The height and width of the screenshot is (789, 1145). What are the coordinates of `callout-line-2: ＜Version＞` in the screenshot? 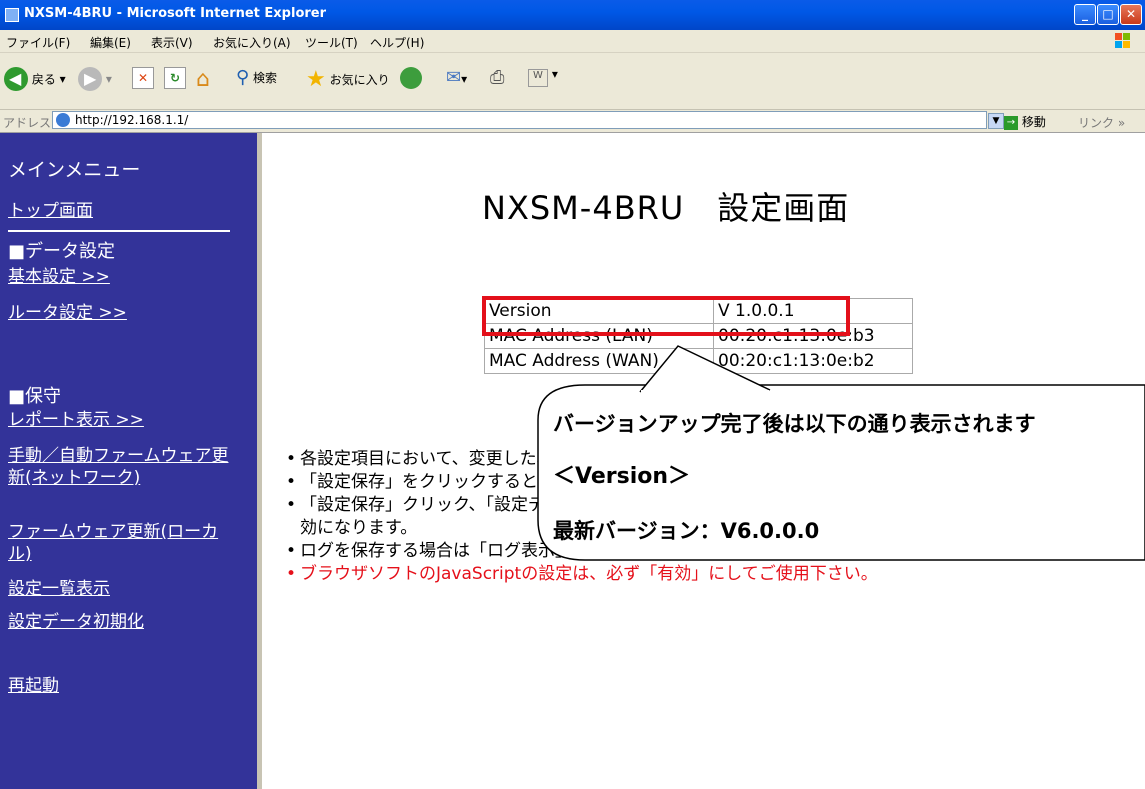 It's located at (622, 476).